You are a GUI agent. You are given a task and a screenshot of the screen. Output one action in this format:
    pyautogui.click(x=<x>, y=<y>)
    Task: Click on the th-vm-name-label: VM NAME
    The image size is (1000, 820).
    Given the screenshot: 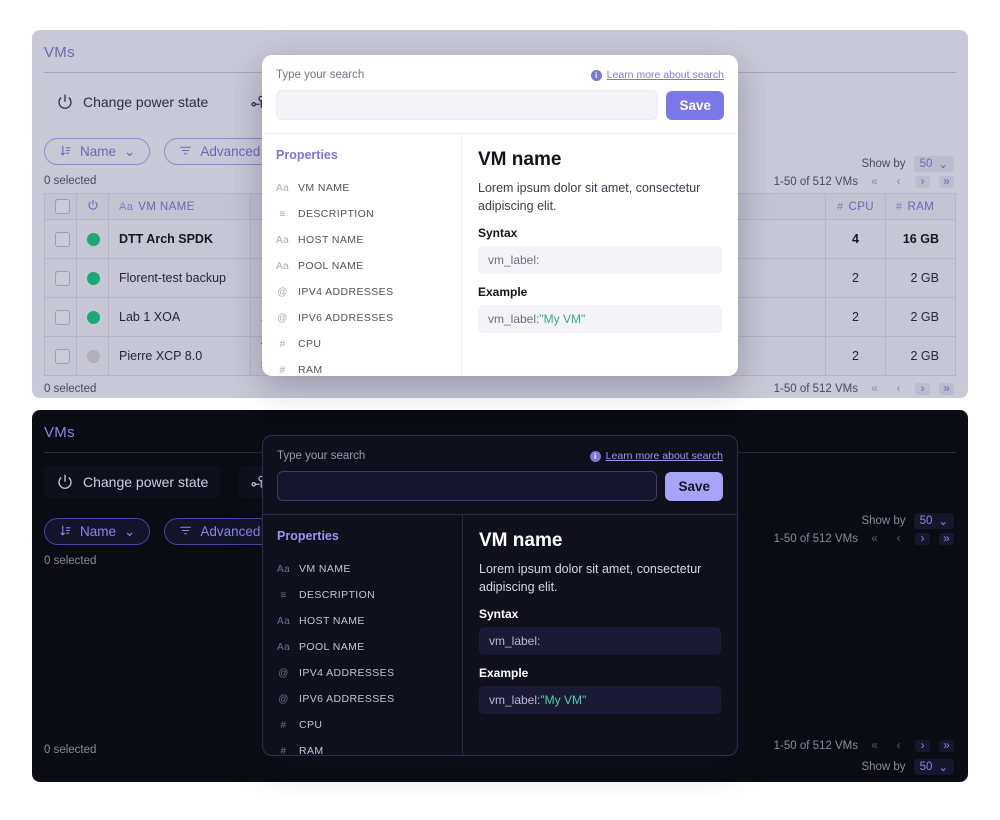 What is the action you would take?
    pyautogui.click(x=166, y=206)
    